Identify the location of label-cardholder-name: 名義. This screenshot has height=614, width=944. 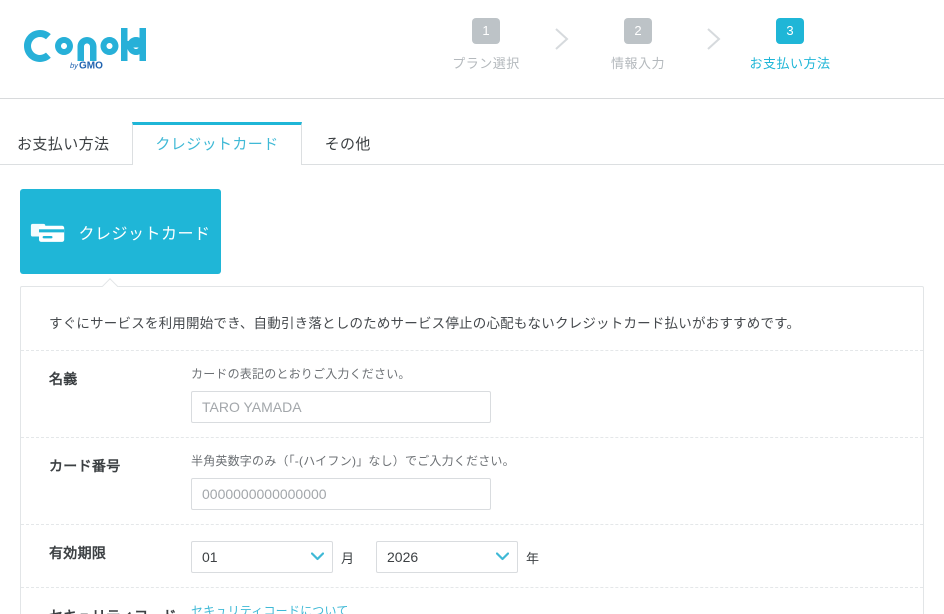
(63, 379).